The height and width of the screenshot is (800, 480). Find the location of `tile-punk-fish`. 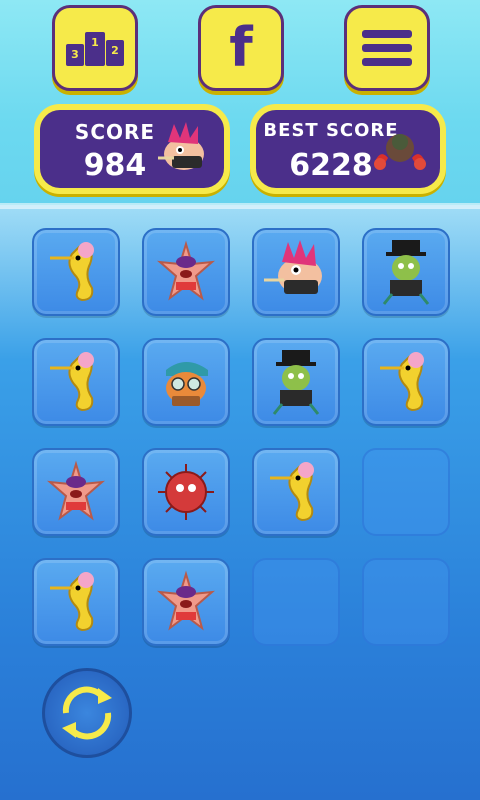

tile-punk-fish is located at coordinates (296, 272).